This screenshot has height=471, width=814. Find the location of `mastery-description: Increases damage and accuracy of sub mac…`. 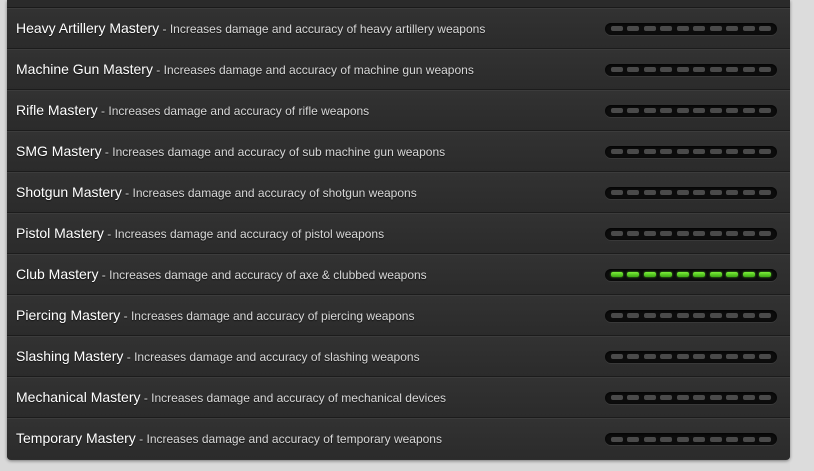

mastery-description: Increases damage and accuracy of sub mac… is located at coordinates (279, 151).